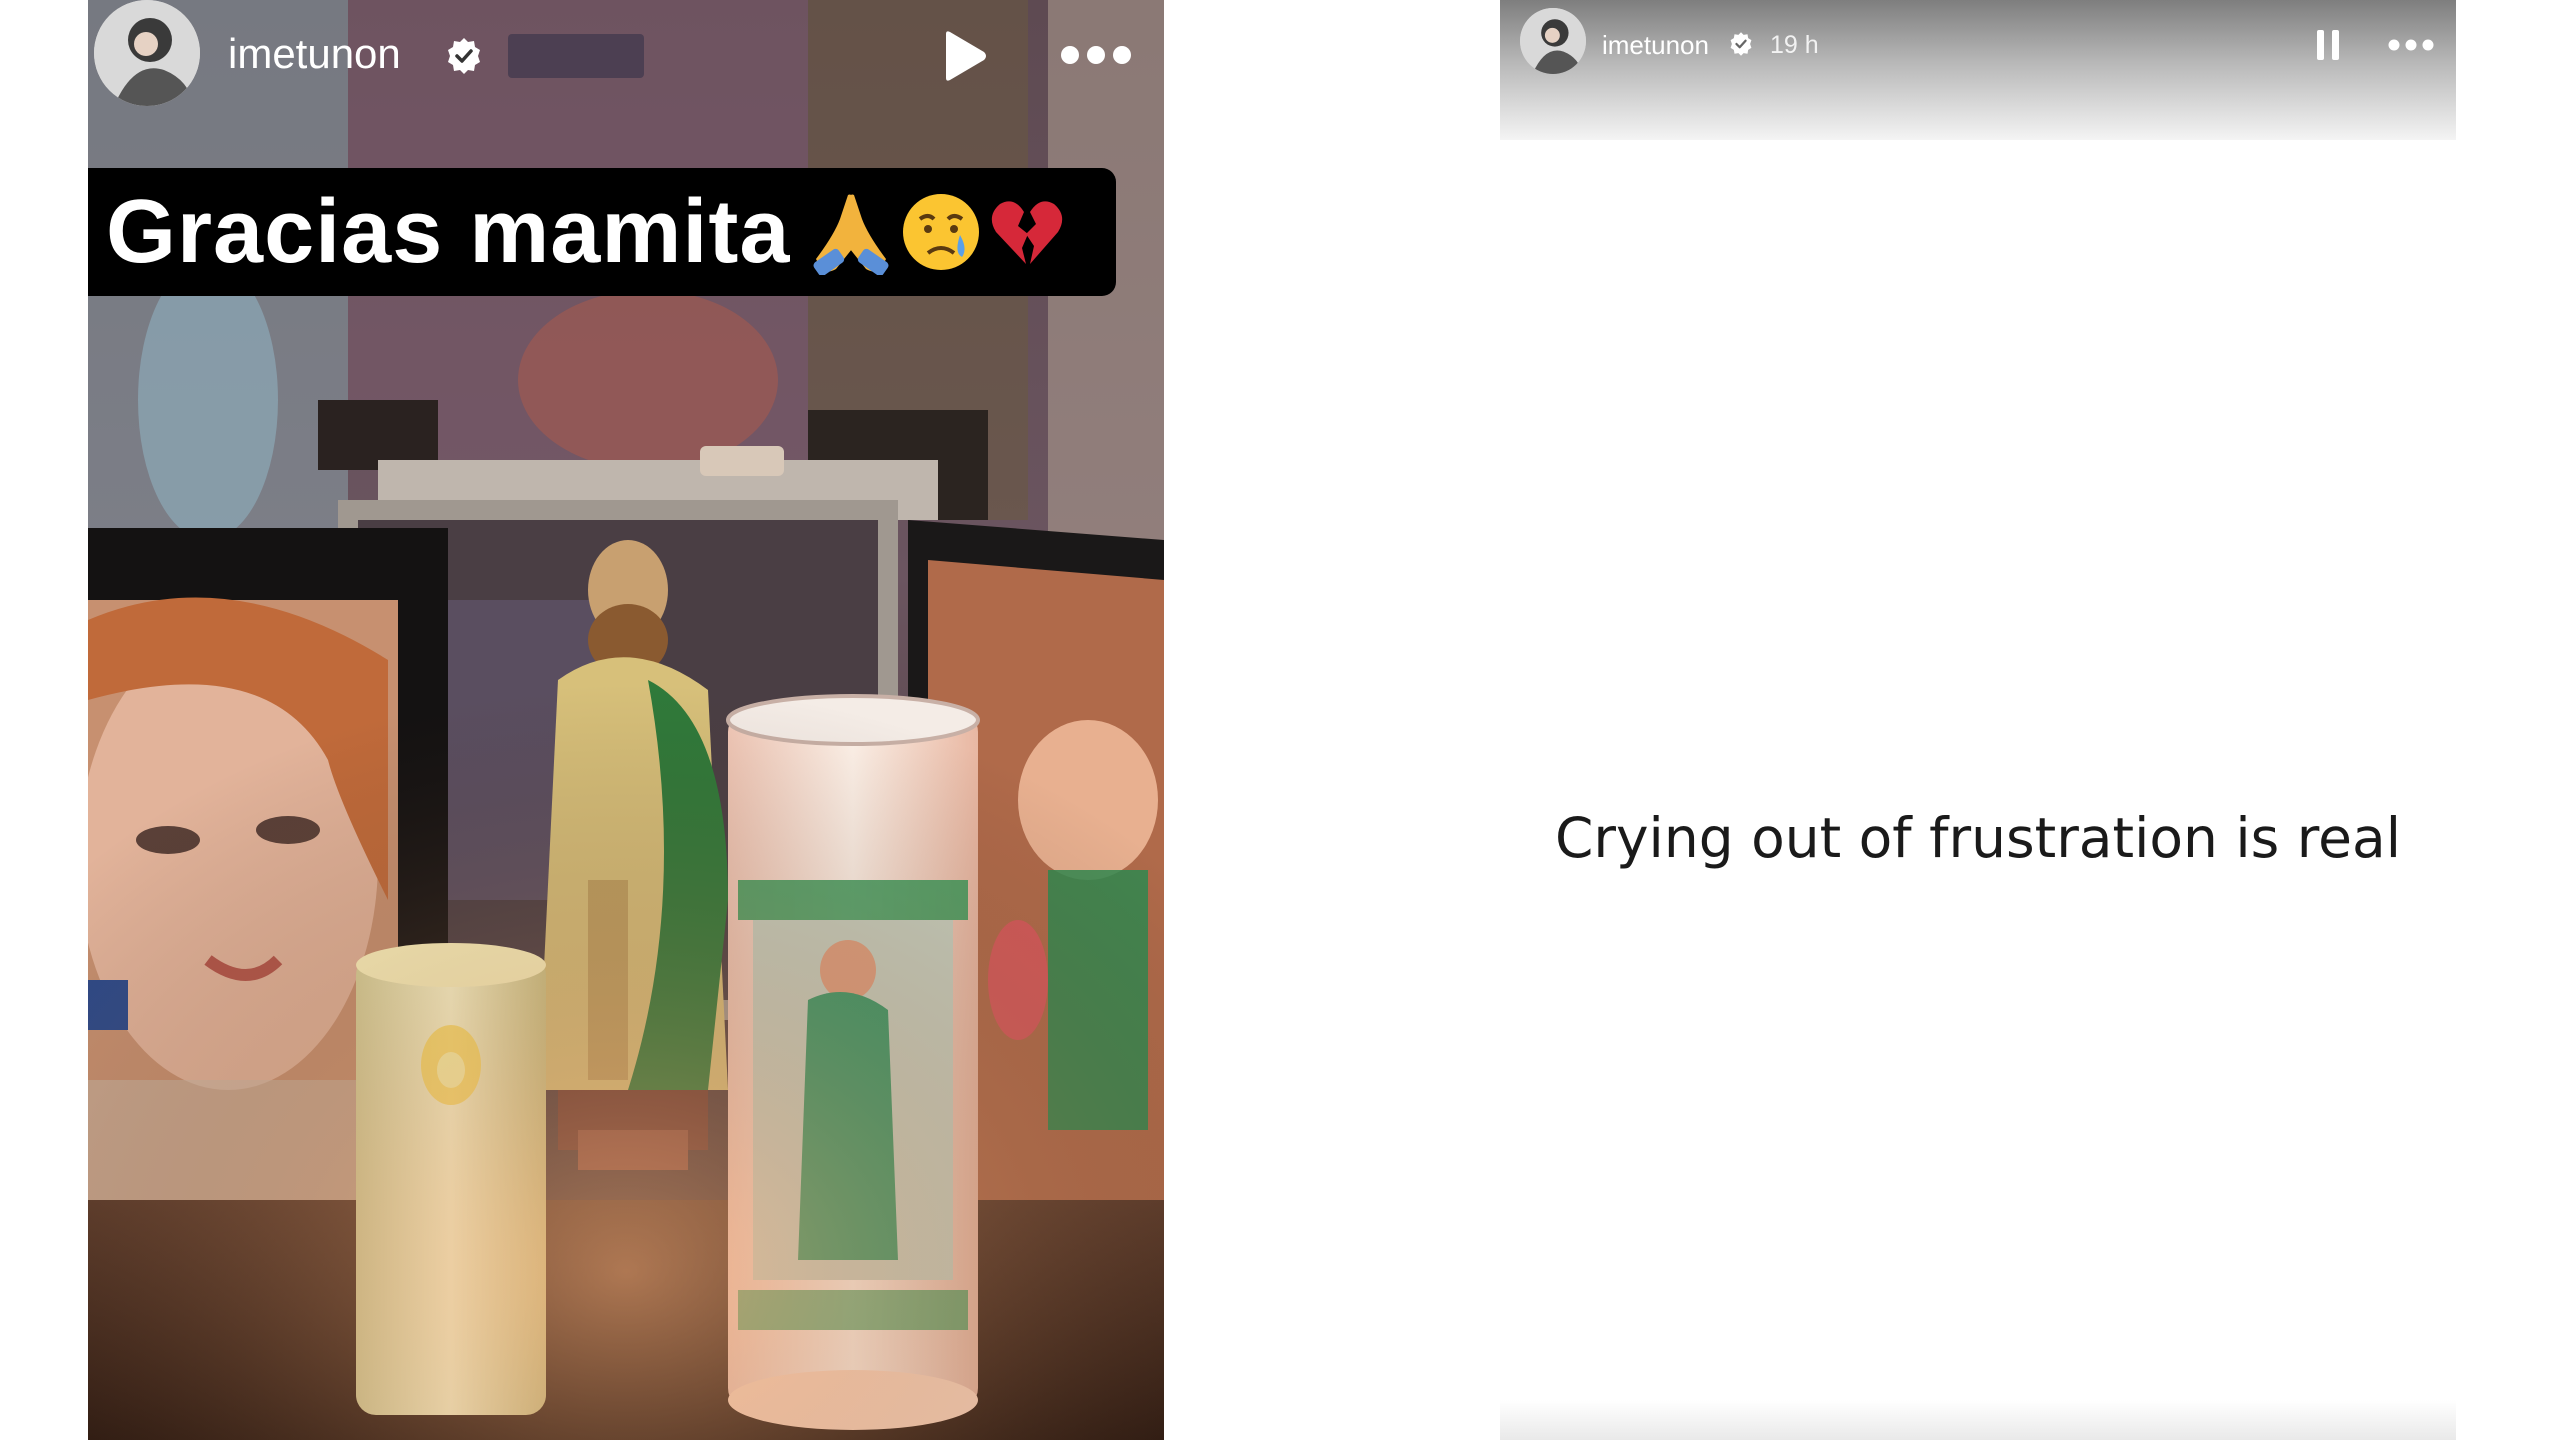  I want to click on story-caption: Gracias mamita, so click(602, 232).